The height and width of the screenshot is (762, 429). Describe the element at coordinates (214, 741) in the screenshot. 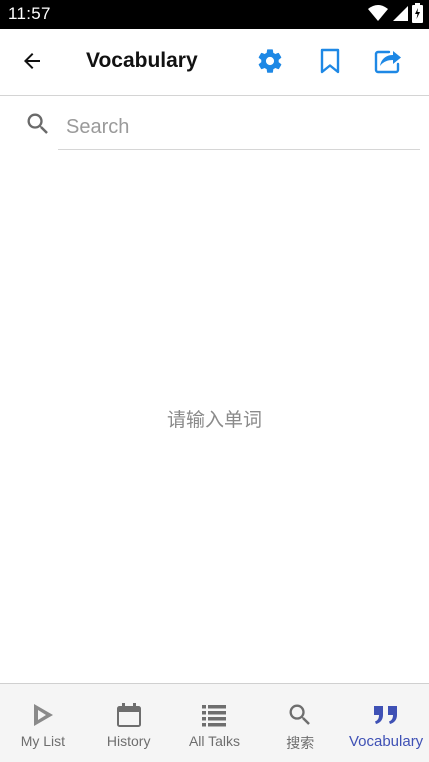

I see `nav-label-all-talks: All Talks` at that location.